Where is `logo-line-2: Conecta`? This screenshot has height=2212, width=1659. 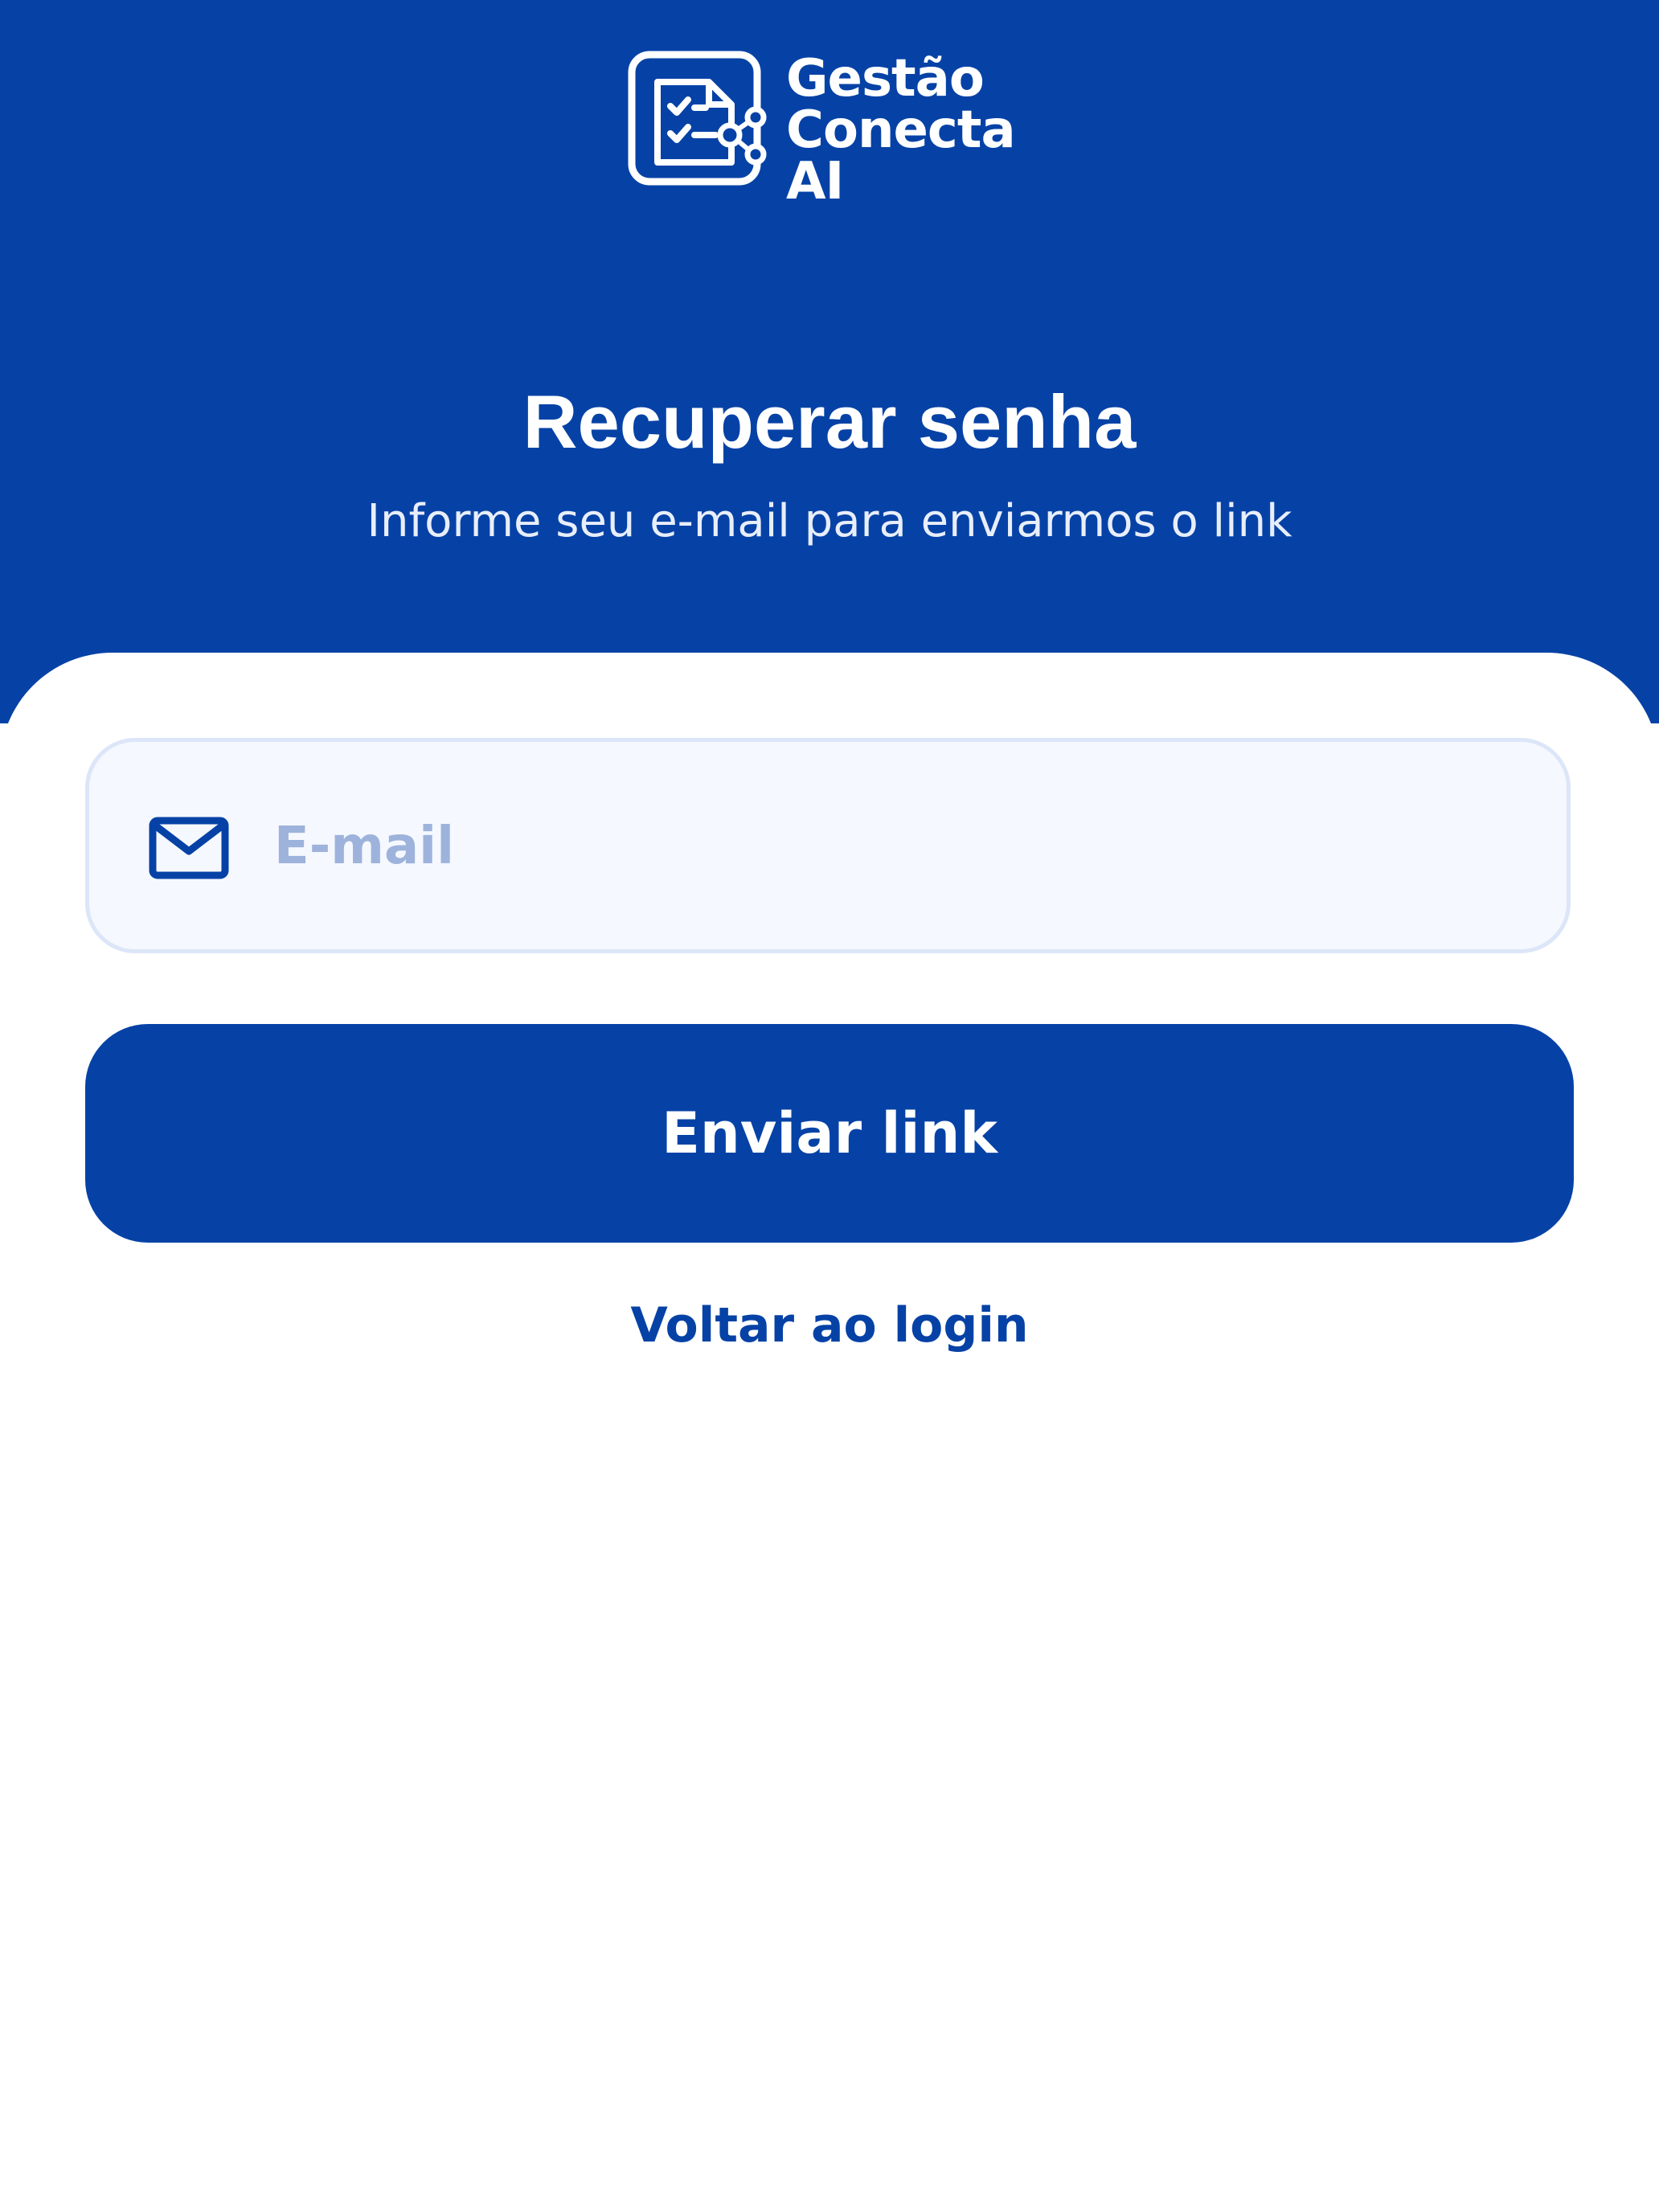
logo-line-2: Conecta is located at coordinates (901, 130).